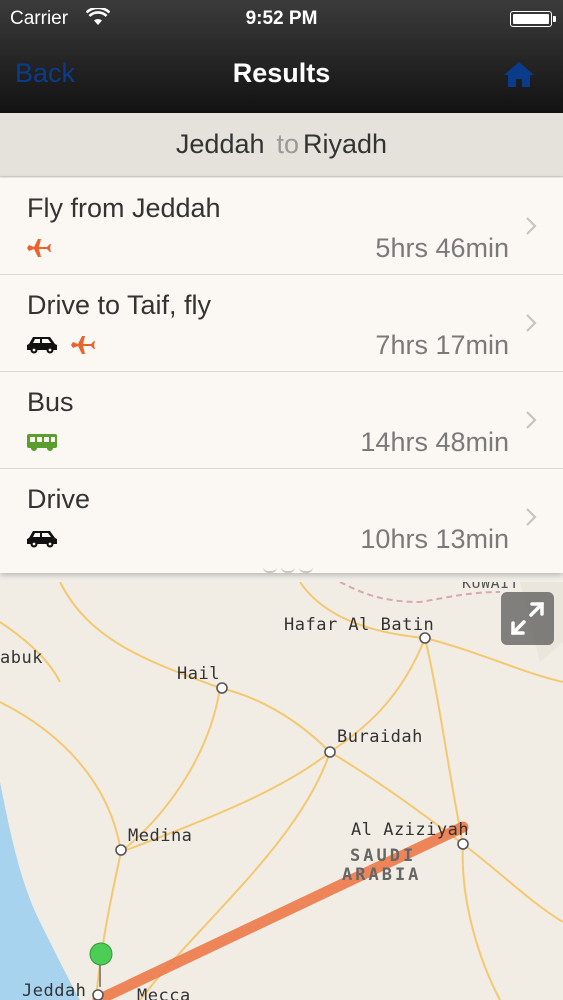  Describe the element at coordinates (434, 539) in the screenshot. I see `result-duration: 10hrs 13min` at that location.